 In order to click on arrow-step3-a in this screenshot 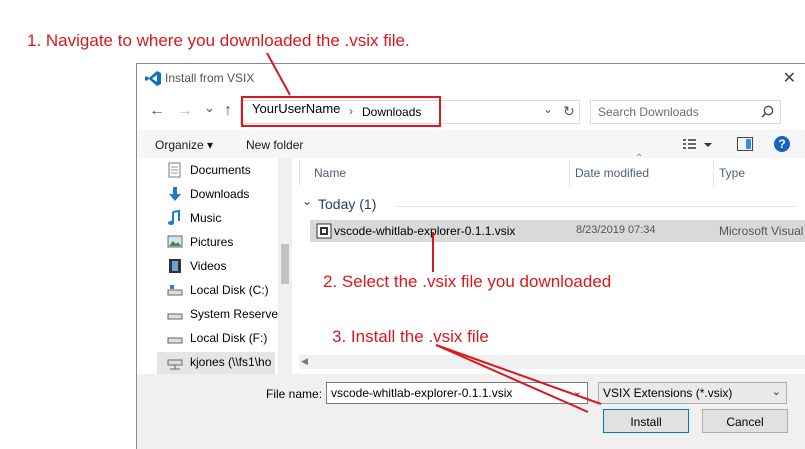, I will do `click(518, 374)`.